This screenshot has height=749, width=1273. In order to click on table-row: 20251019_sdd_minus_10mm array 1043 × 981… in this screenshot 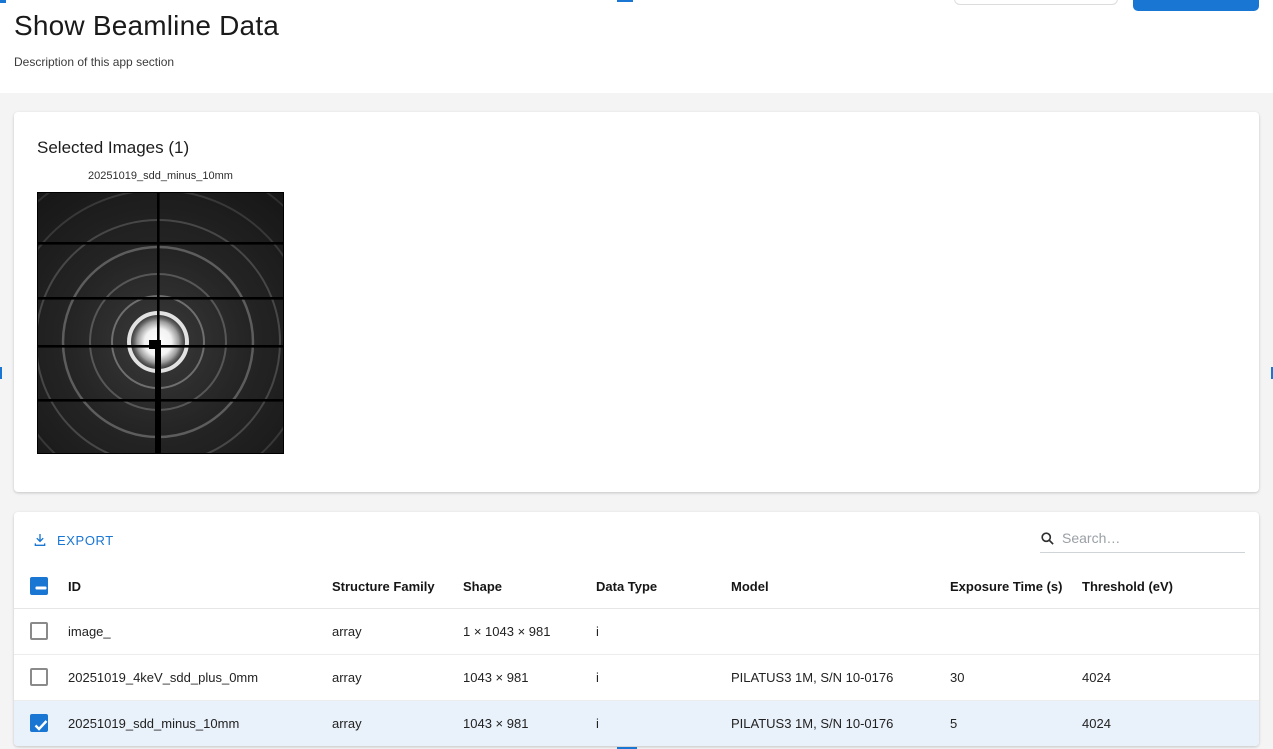, I will do `click(636, 723)`.